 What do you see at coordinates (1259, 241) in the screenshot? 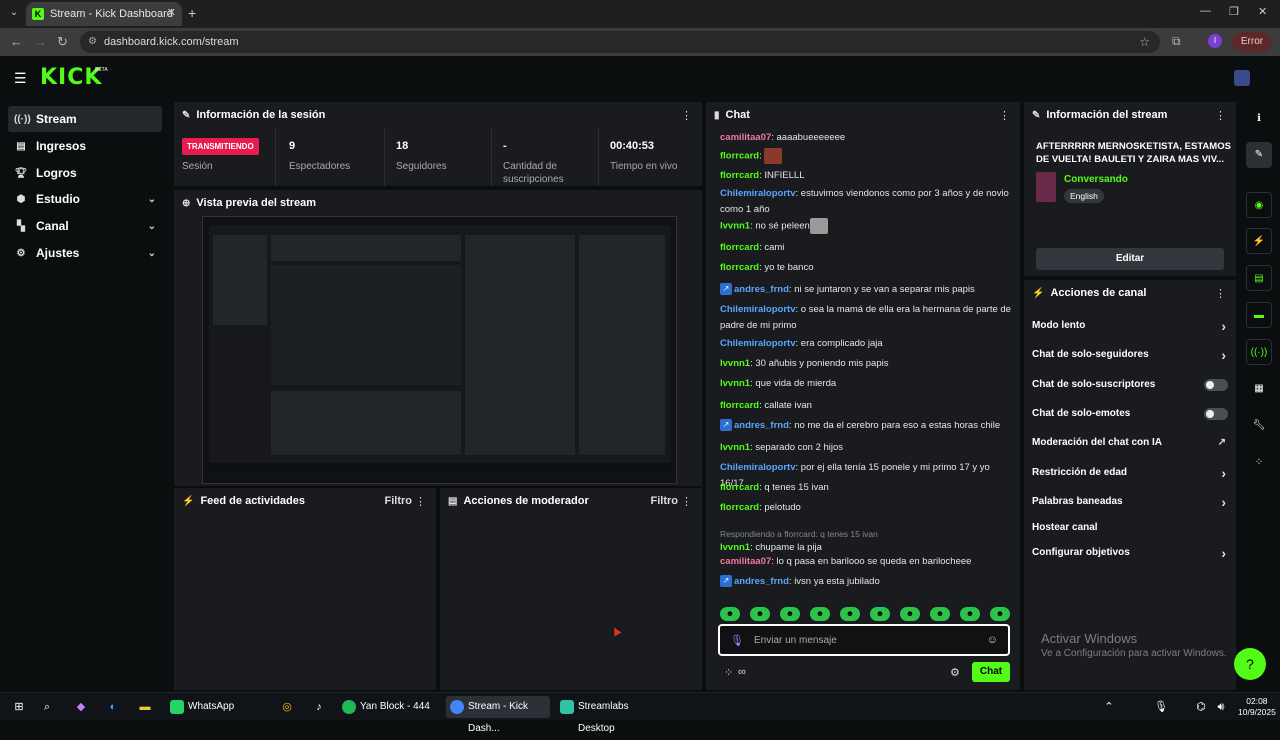
I see `lightning-icon: ⚡` at bounding box center [1259, 241].